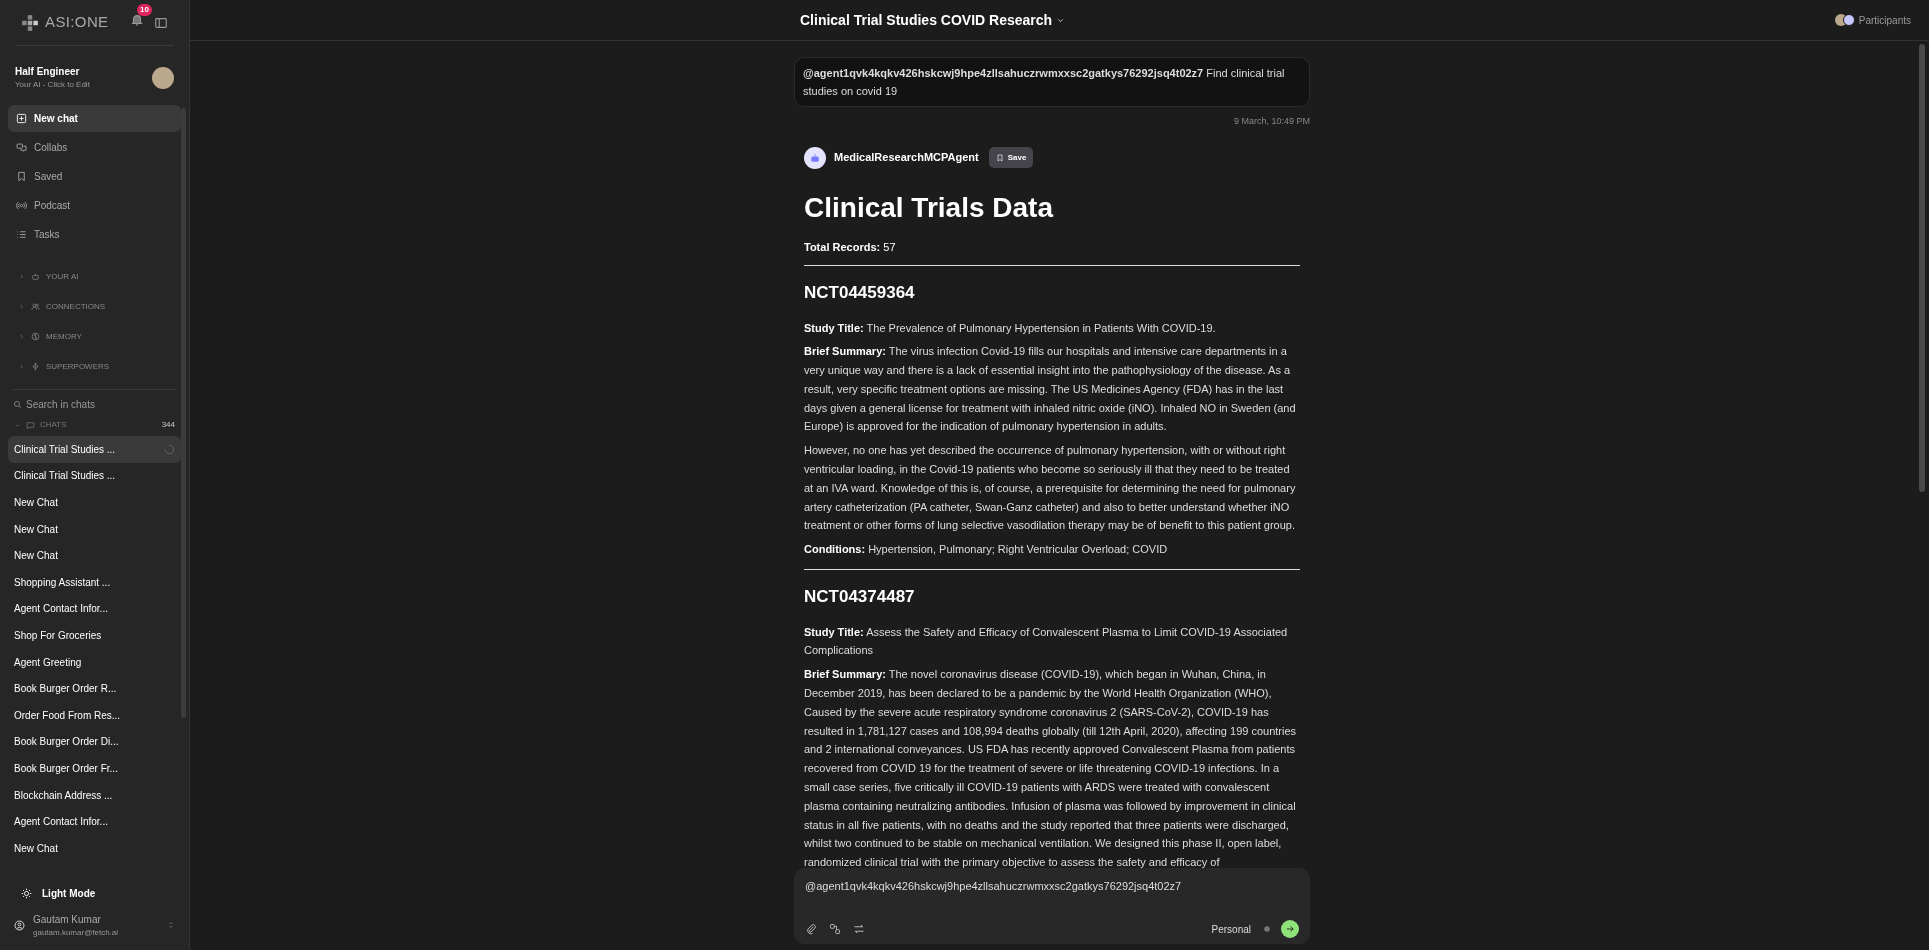  Describe the element at coordinates (35, 366) in the screenshot. I see `lightning-icon` at that location.